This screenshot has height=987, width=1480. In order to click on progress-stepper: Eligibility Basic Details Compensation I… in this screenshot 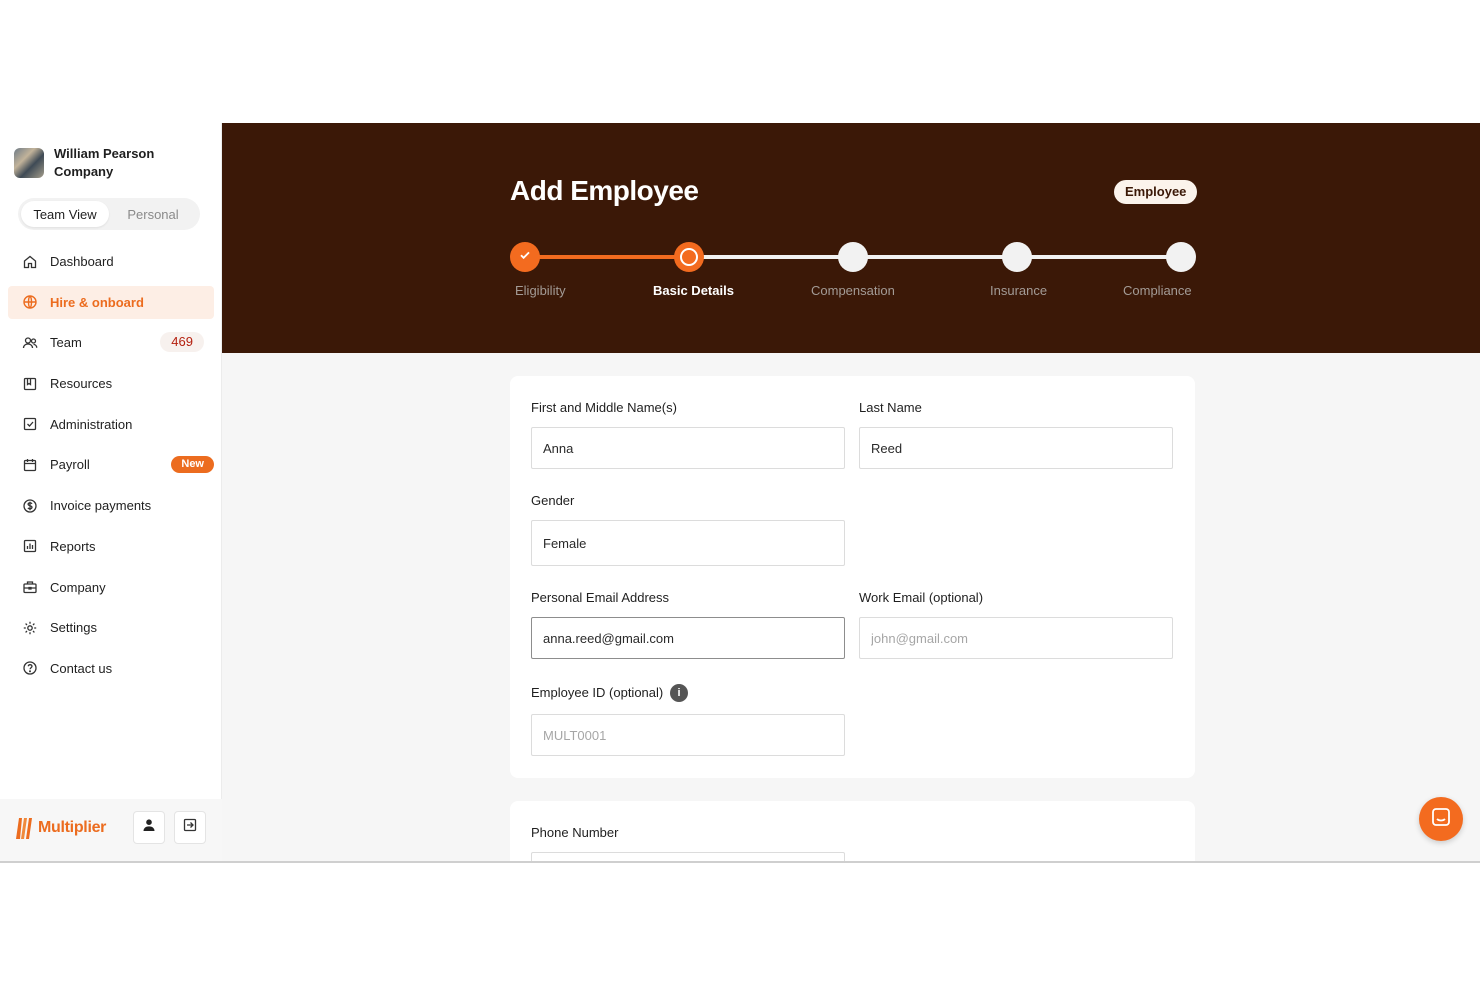, I will do `click(852, 271)`.